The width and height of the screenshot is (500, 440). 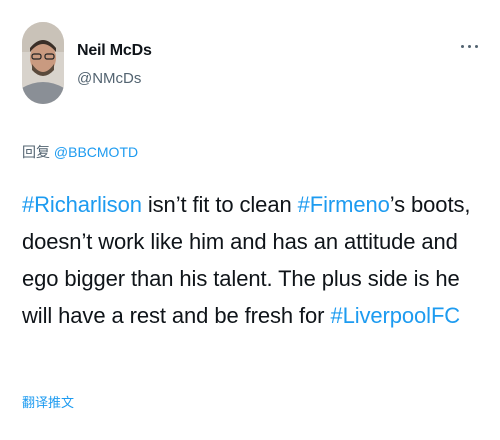 What do you see at coordinates (43, 63) in the screenshot?
I see `avatar` at bounding box center [43, 63].